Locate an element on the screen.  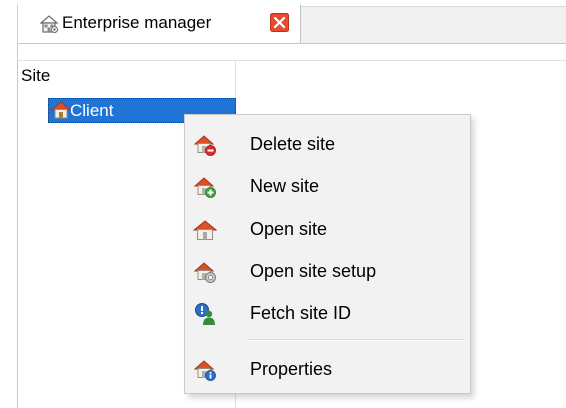
menu-item-fetch-site-id: Fetch site ID is located at coordinates (327, 313).